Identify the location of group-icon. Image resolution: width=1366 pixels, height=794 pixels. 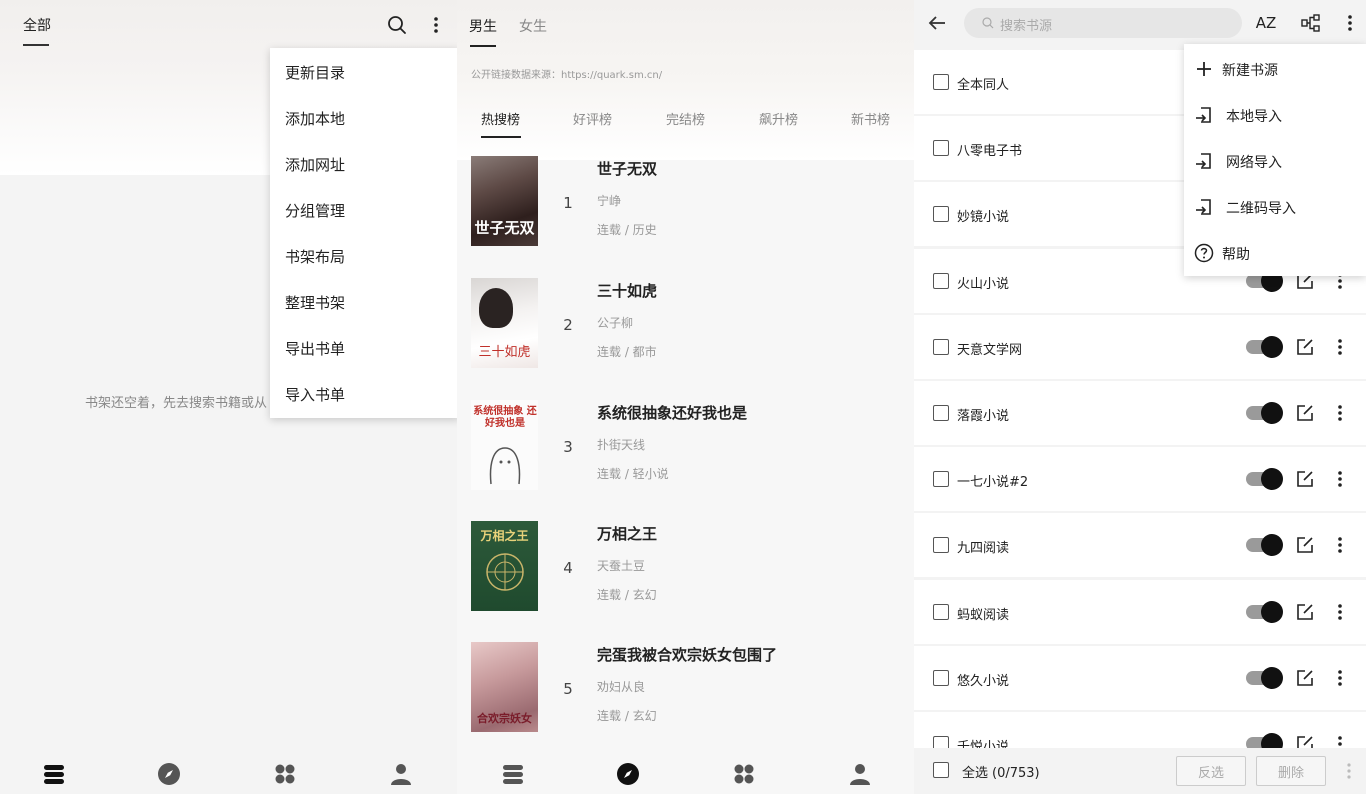
(1311, 23).